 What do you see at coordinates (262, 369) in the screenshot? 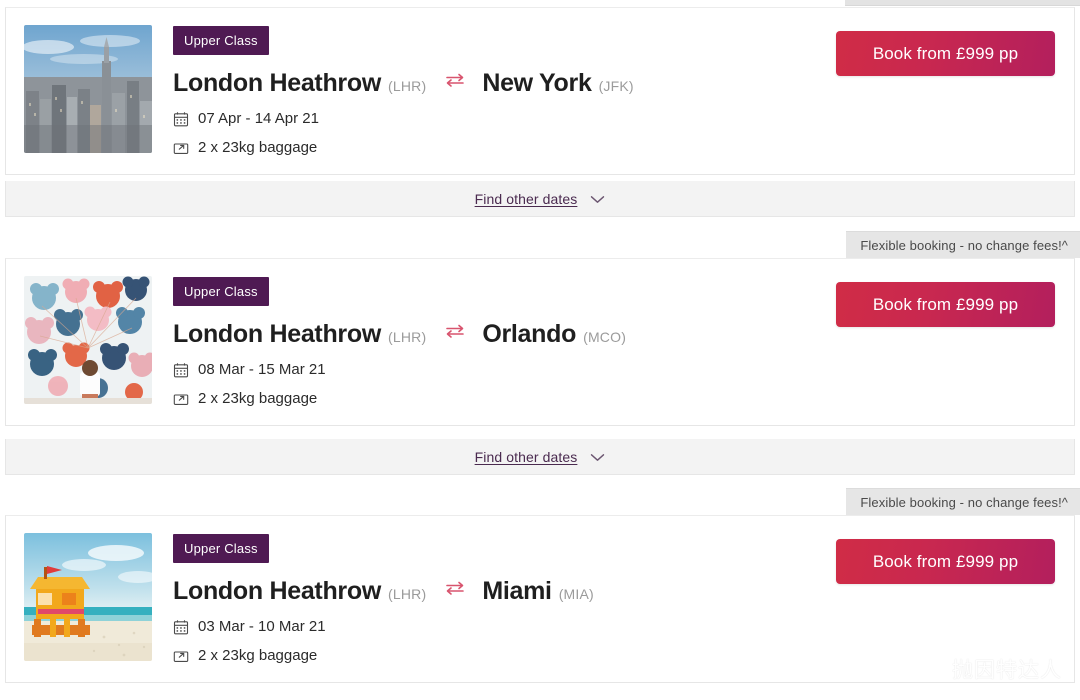
I see `travel-dates-text: 08 Mar - 15 Mar 21` at bounding box center [262, 369].